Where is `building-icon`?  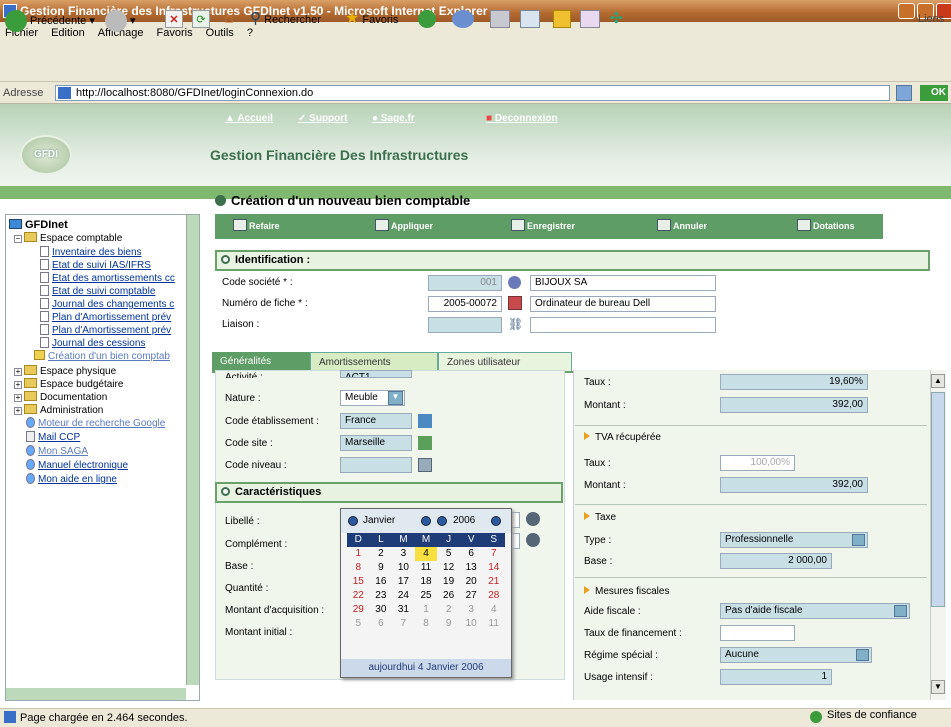
building-icon is located at coordinates (425, 421).